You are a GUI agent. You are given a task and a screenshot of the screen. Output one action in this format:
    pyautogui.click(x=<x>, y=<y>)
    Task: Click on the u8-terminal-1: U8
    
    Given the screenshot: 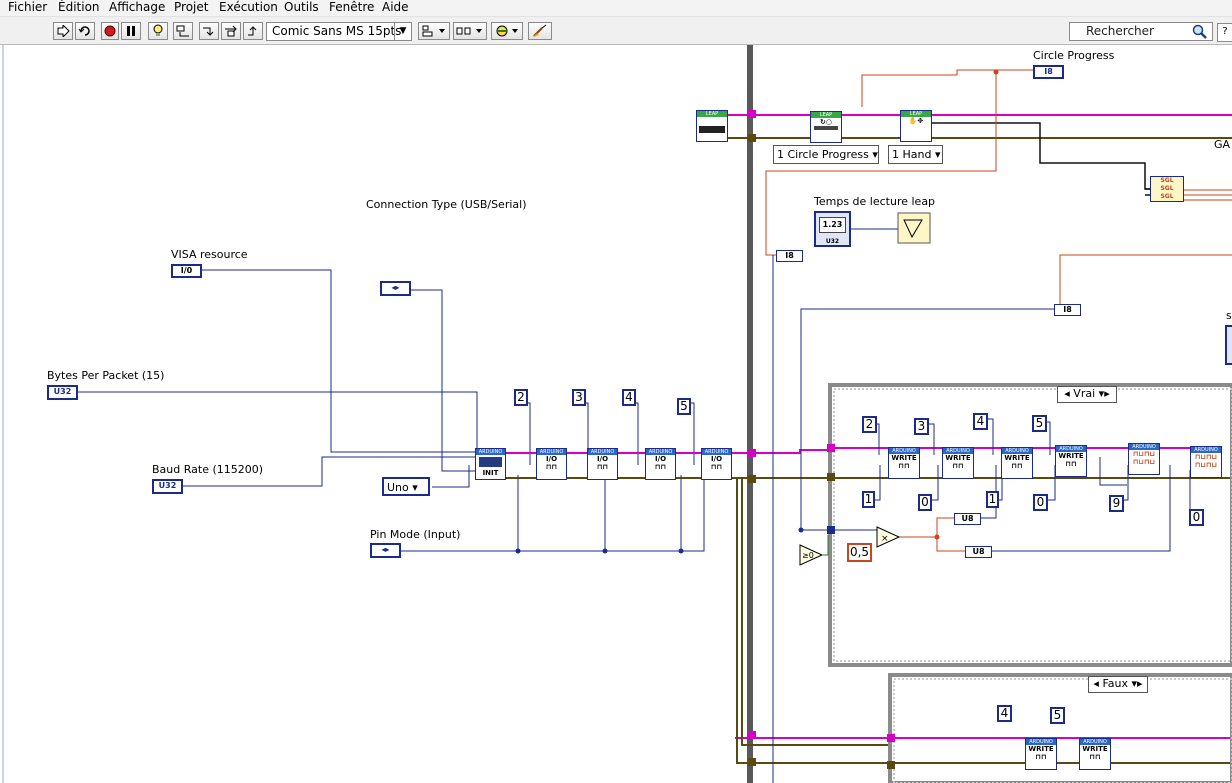 What is the action you would take?
    pyautogui.click(x=967, y=519)
    